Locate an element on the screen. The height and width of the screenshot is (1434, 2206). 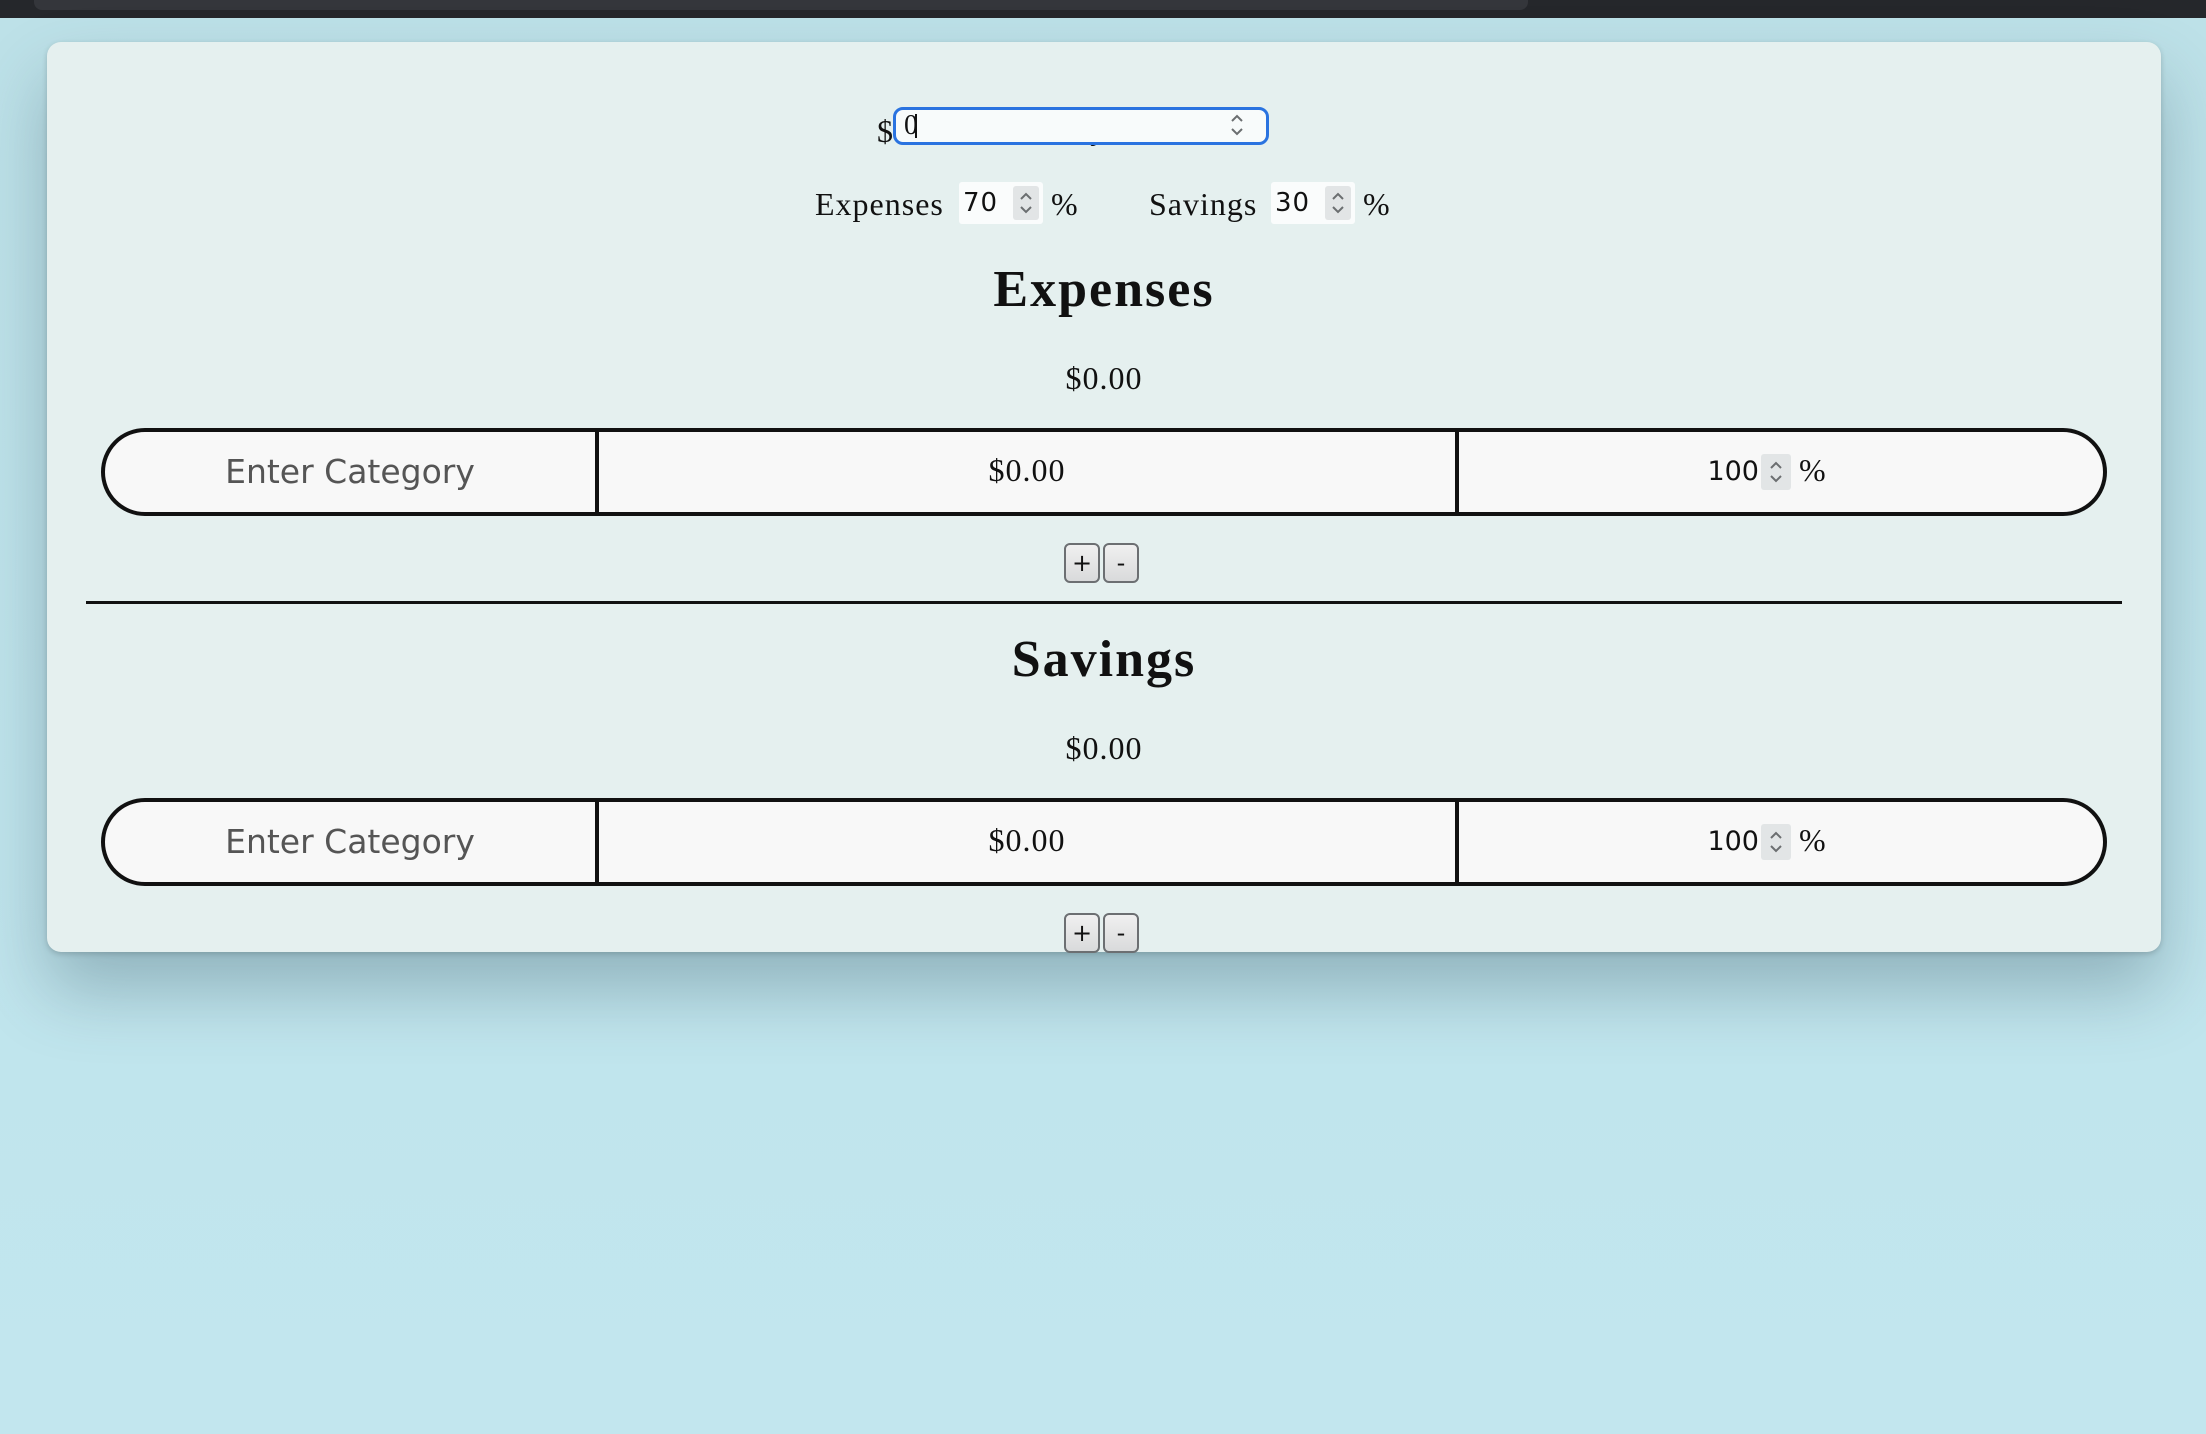
savings-category-amount: $0.00 is located at coordinates (1029, 842).